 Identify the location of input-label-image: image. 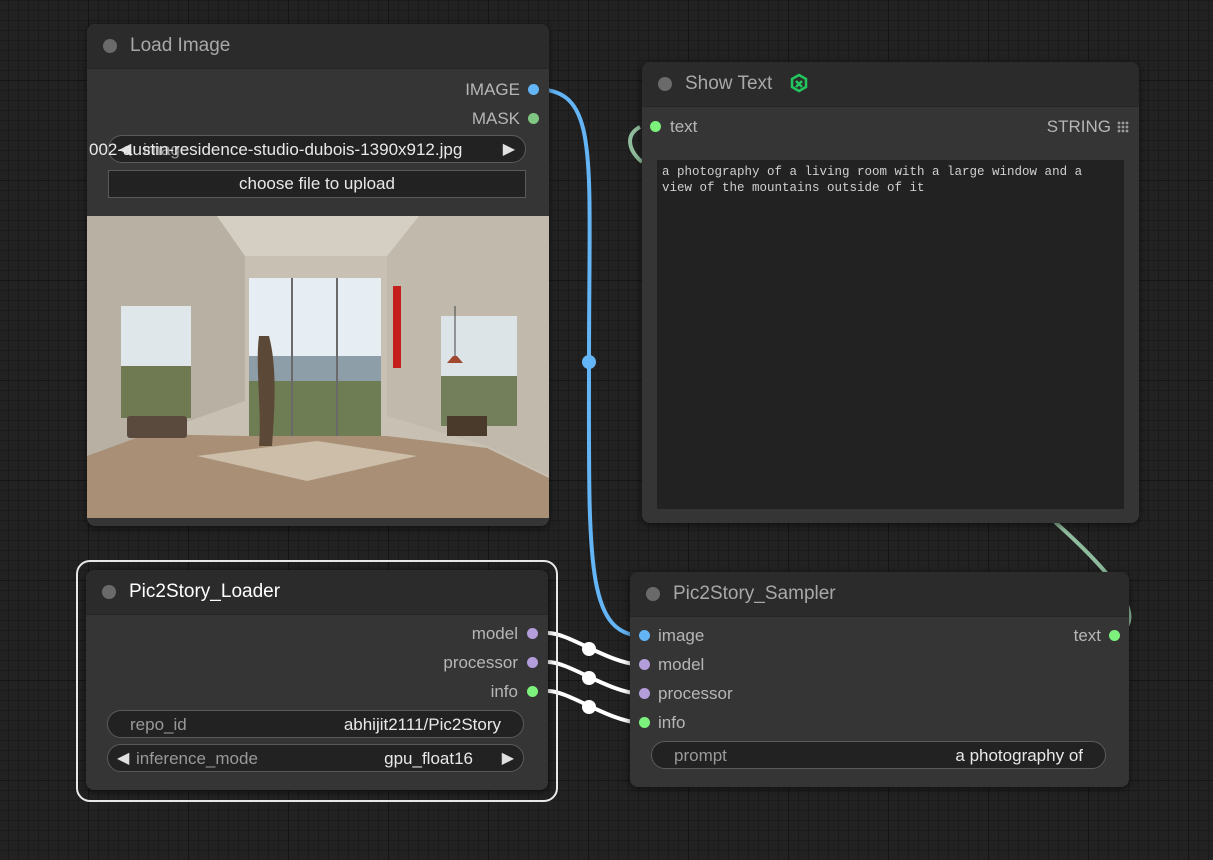
(681, 635).